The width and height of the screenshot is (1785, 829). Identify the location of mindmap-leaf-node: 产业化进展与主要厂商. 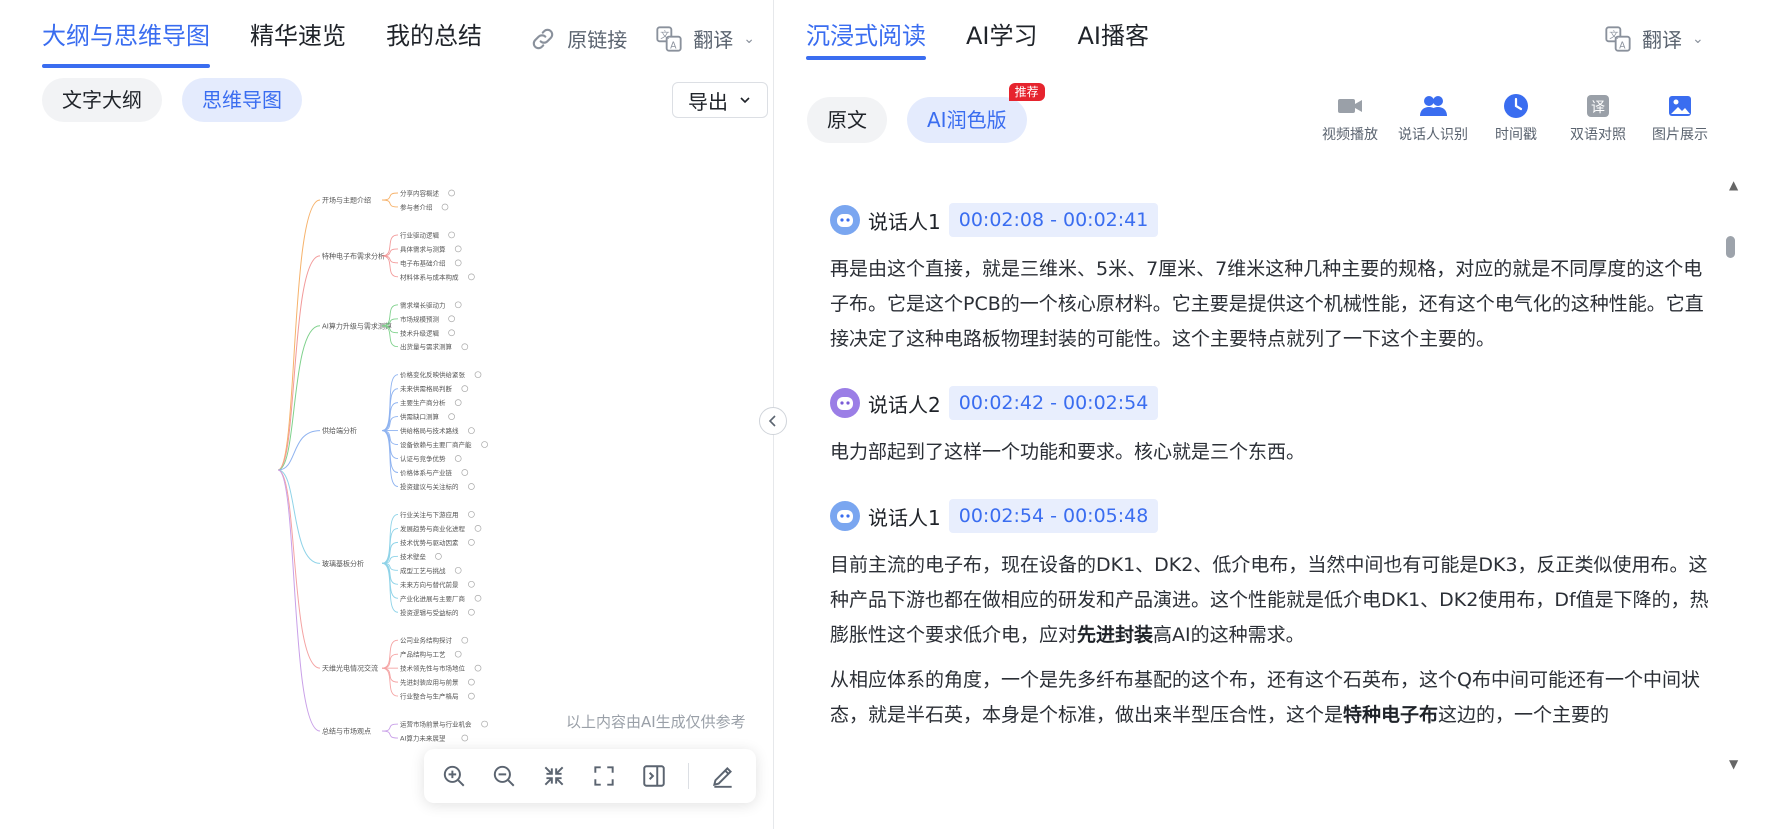
(433, 598).